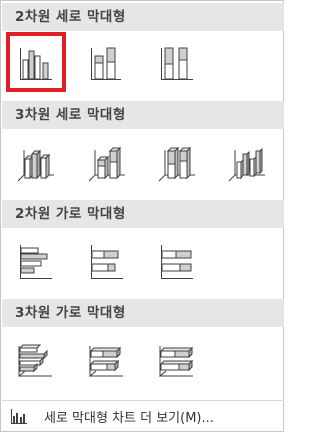 The height and width of the screenshot is (432, 320). I want to click on gallery-row-3d-bar, so click(143, 363).